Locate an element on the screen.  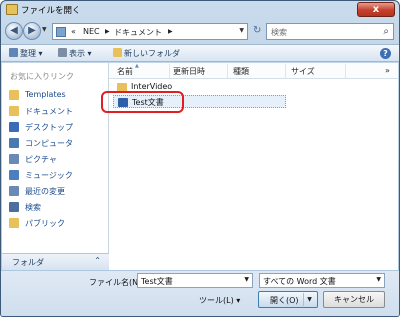
open-options-dropdown: ▼ is located at coordinates (309, 299).